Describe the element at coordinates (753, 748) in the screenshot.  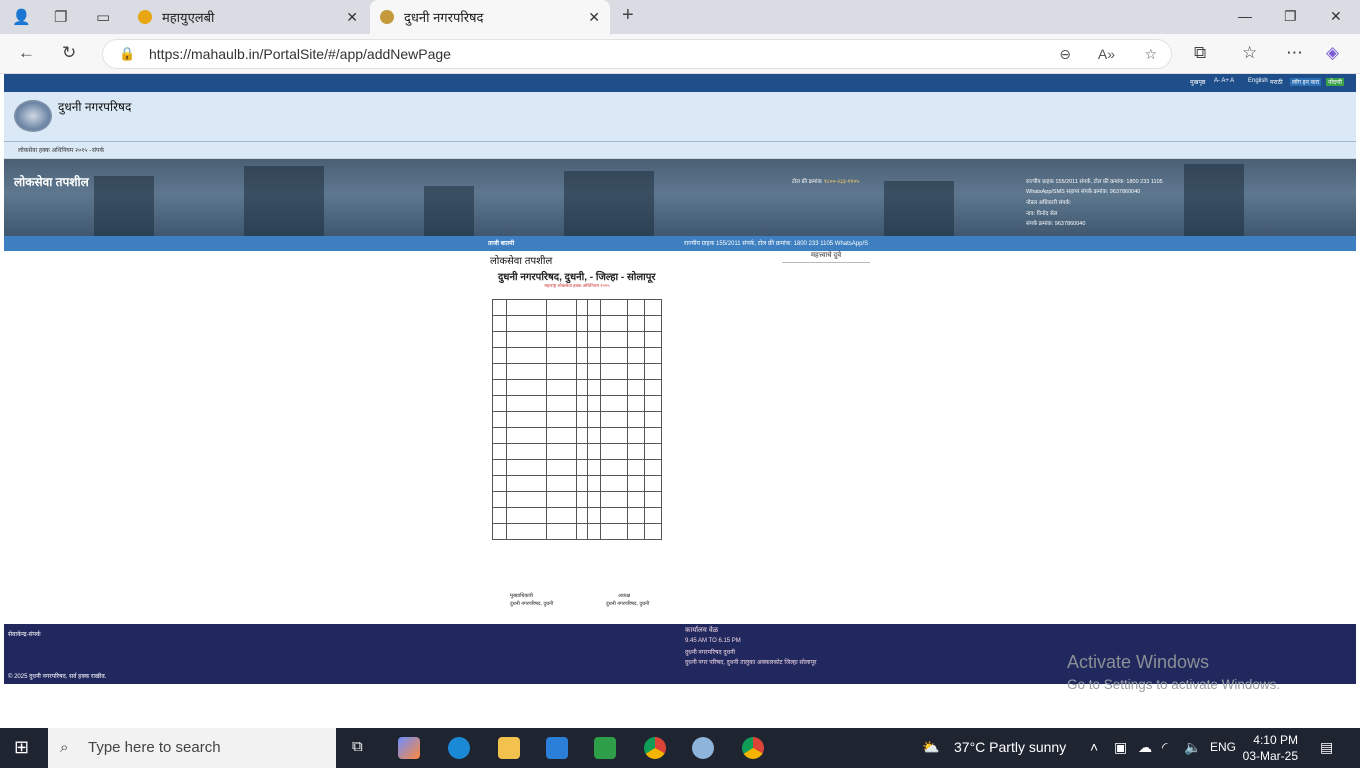
I see `chrome-profile-app-icon` at that location.